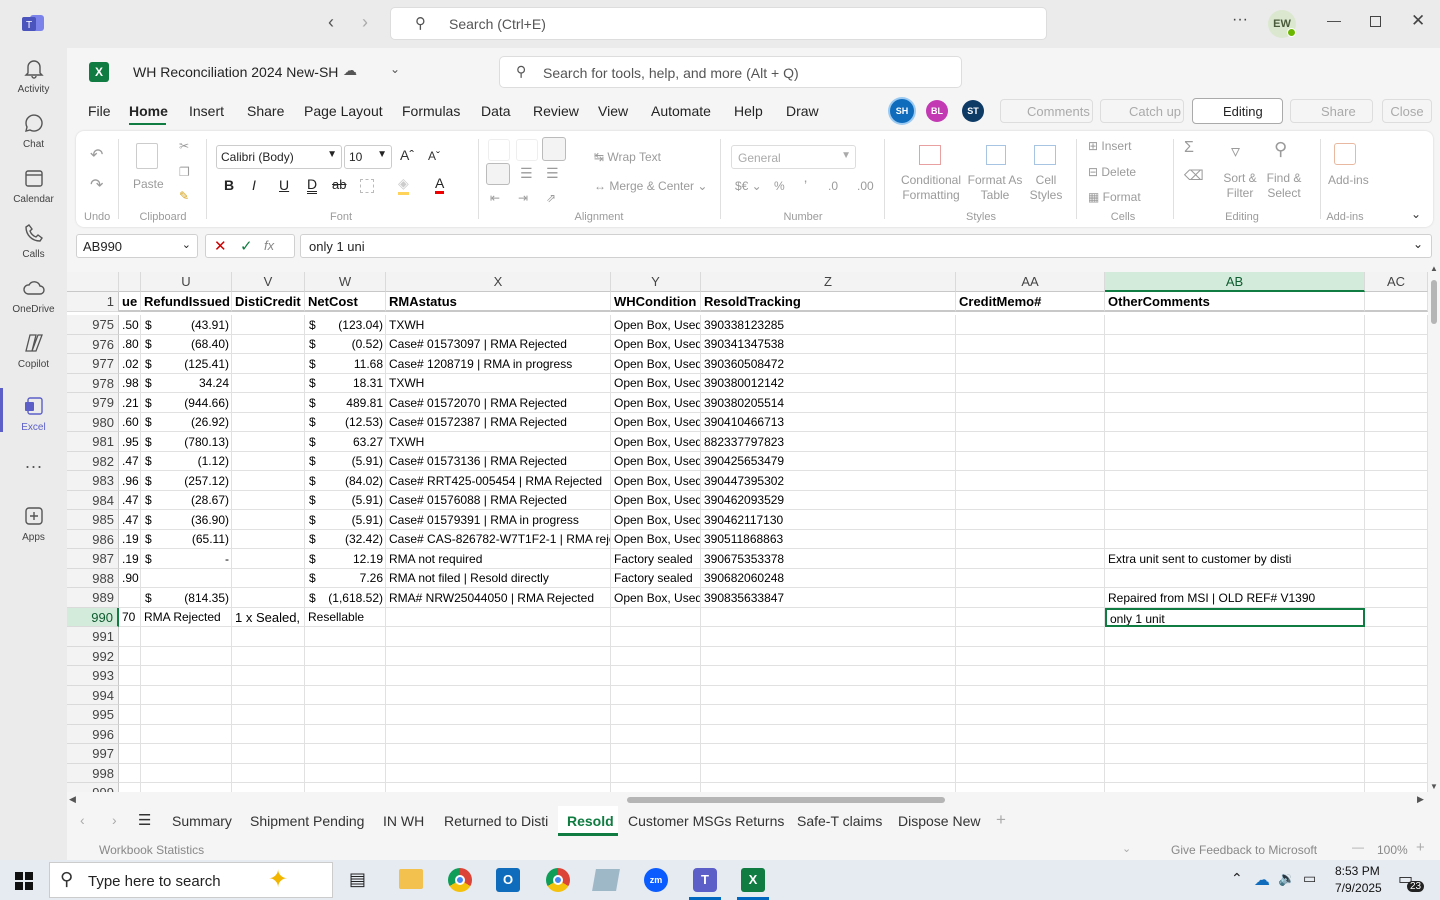  I want to click on shrink-font-icon: Aˇ, so click(434, 156).